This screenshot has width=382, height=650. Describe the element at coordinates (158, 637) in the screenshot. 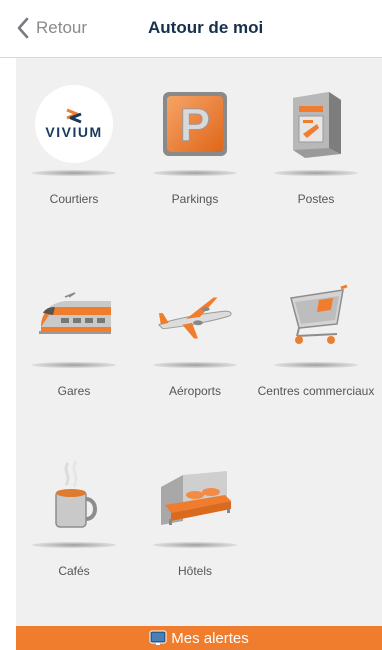

I see `alert-tablet-icon` at that location.